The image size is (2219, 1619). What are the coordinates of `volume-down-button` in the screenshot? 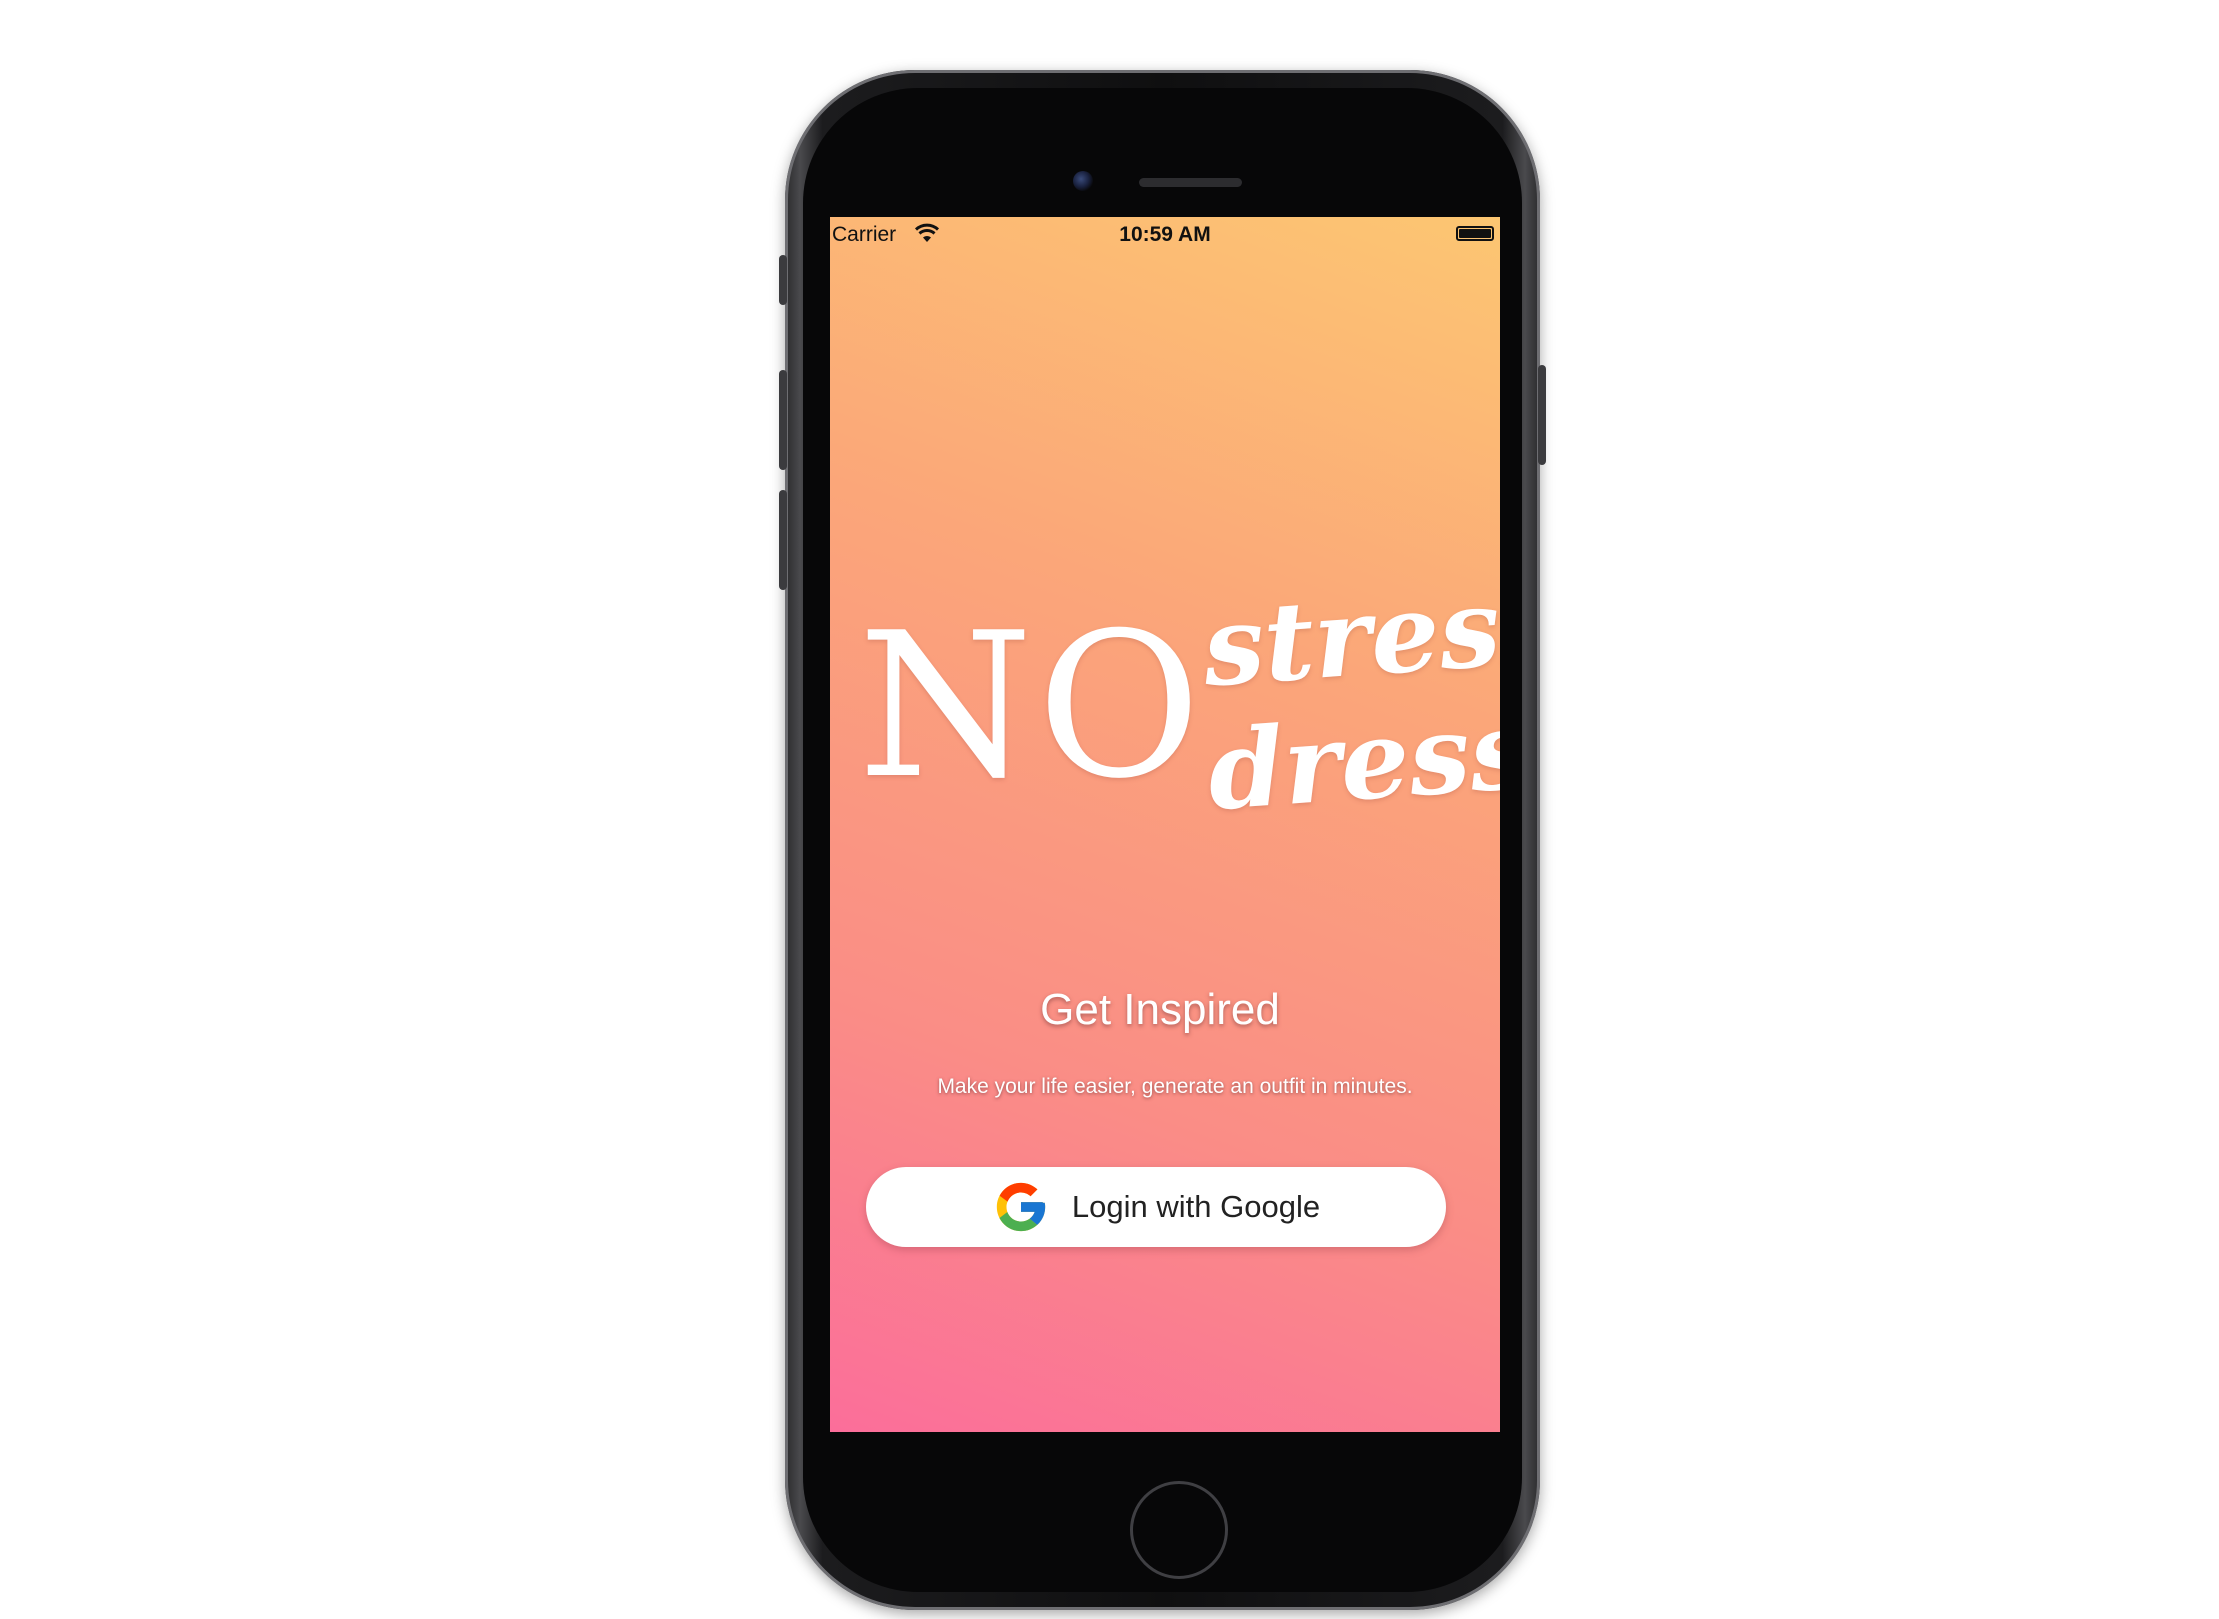 It's located at (783, 540).